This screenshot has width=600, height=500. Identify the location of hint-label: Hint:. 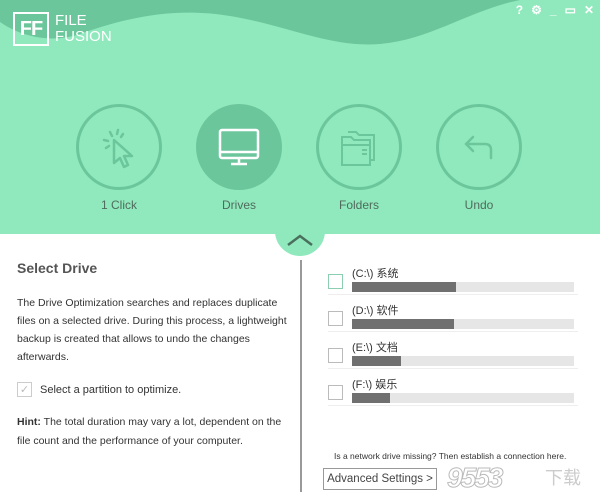
(29, 422).